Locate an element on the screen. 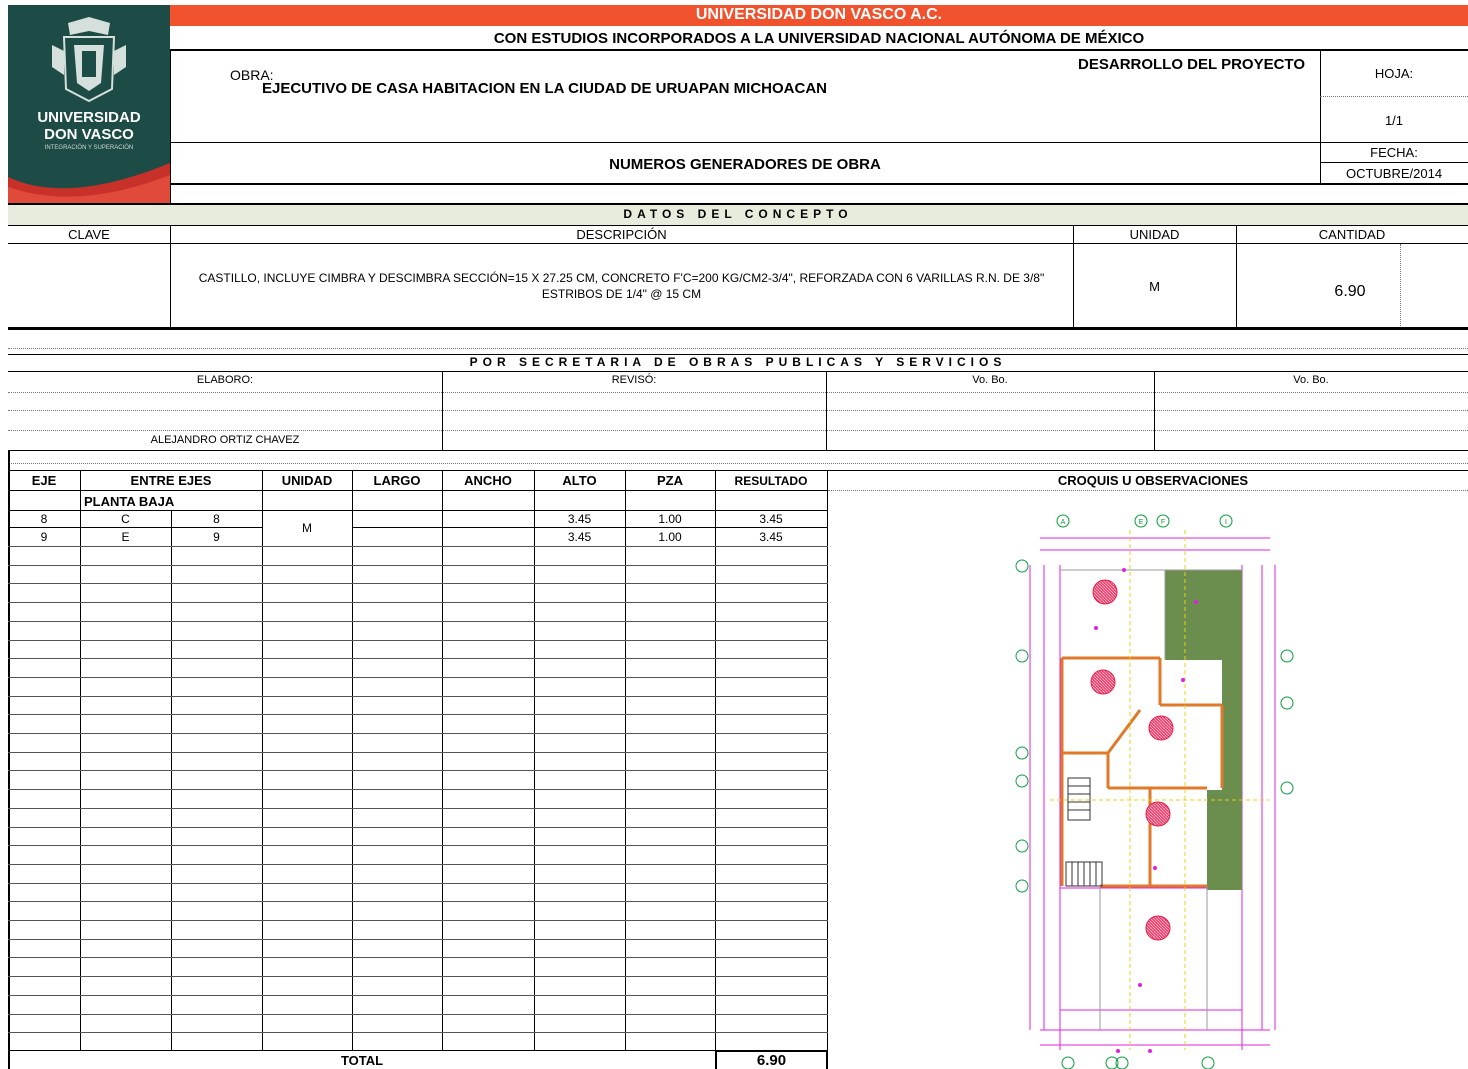 Image resolution: width=1468 pixels, height=1069 pixels. fecha-value: OCTUBRE/2014 is located at coordinates (1394, 173).